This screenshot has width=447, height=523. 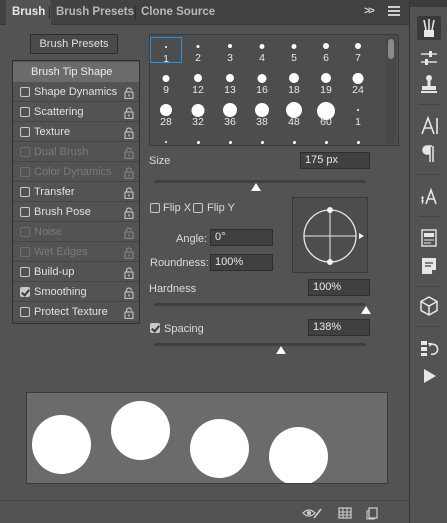 I want to click on tab-brush-presets: Brush Presets, so click(x=95, y=12).